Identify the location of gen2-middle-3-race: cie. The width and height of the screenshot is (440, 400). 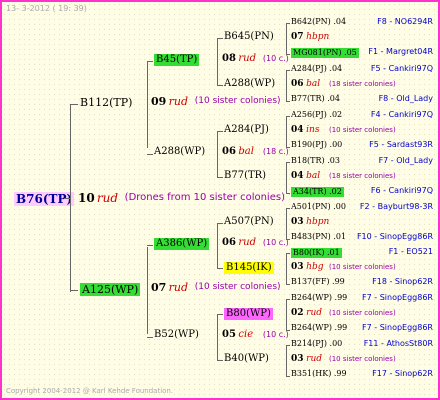
(246, 334).